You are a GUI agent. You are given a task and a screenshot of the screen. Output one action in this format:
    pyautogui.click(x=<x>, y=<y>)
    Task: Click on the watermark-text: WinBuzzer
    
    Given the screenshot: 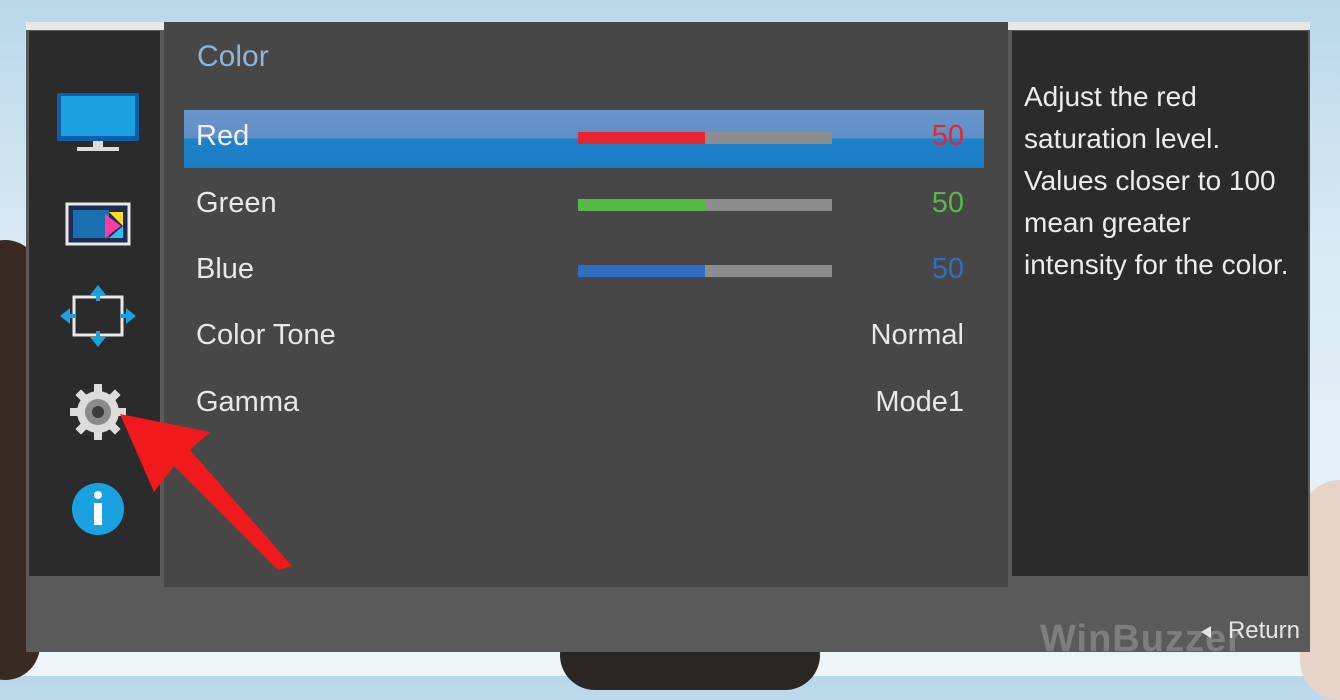 What is the action you would take?
    pyautogui.click(x=1141, y=639)
    